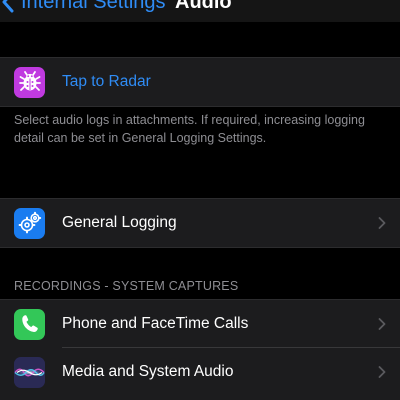 This screenshot has height=400, width=400. I want to click on tap-to-radar-label: Tap to Radar, so click(106, 81).